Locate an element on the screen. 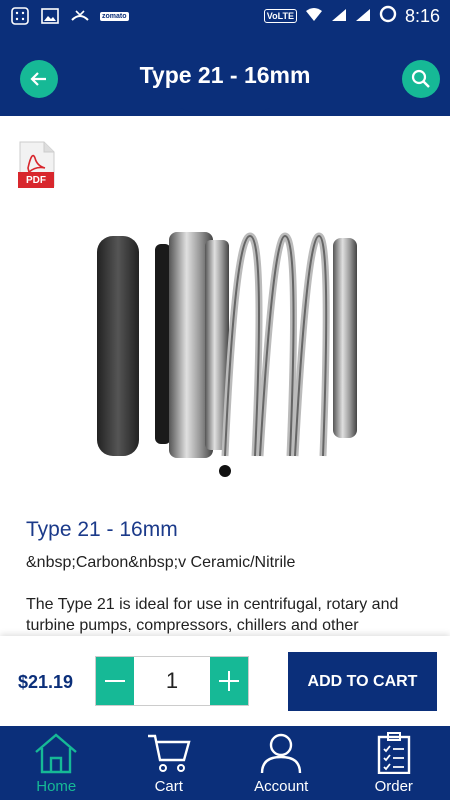 The image size is (450, 800). volte-indicator: VoLTE is located at coordinates (280, 16).